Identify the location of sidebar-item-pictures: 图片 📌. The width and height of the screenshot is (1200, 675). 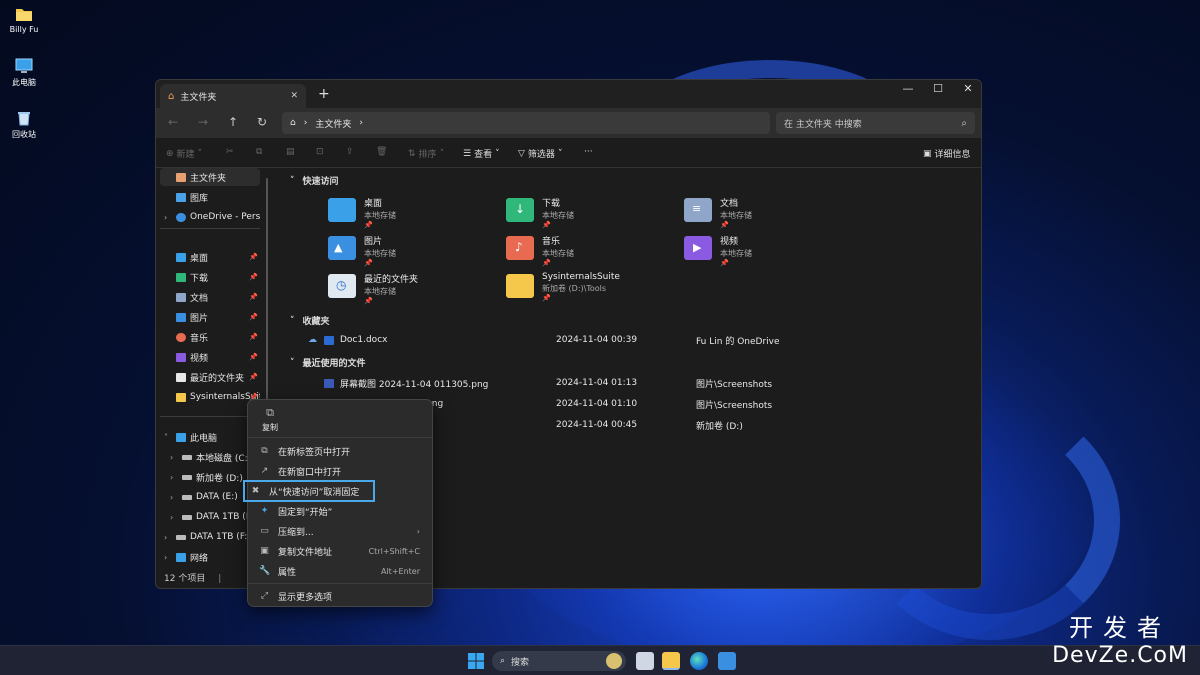
(210, 317).